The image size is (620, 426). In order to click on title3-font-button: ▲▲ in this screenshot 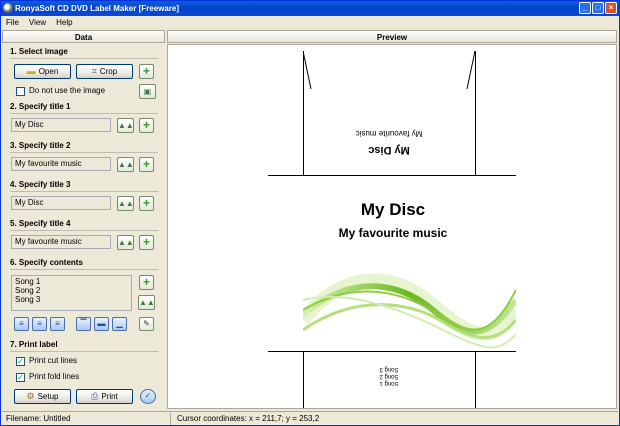, I will do `click(125, 203)`.